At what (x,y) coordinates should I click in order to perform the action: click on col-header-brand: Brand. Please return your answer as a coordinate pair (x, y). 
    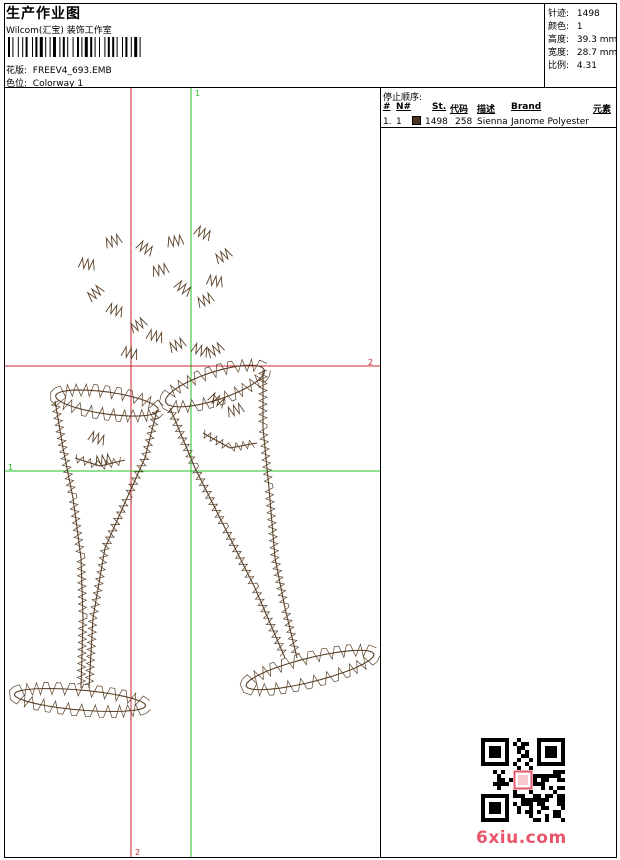
    Looking at the image, I should click on (526, 107).